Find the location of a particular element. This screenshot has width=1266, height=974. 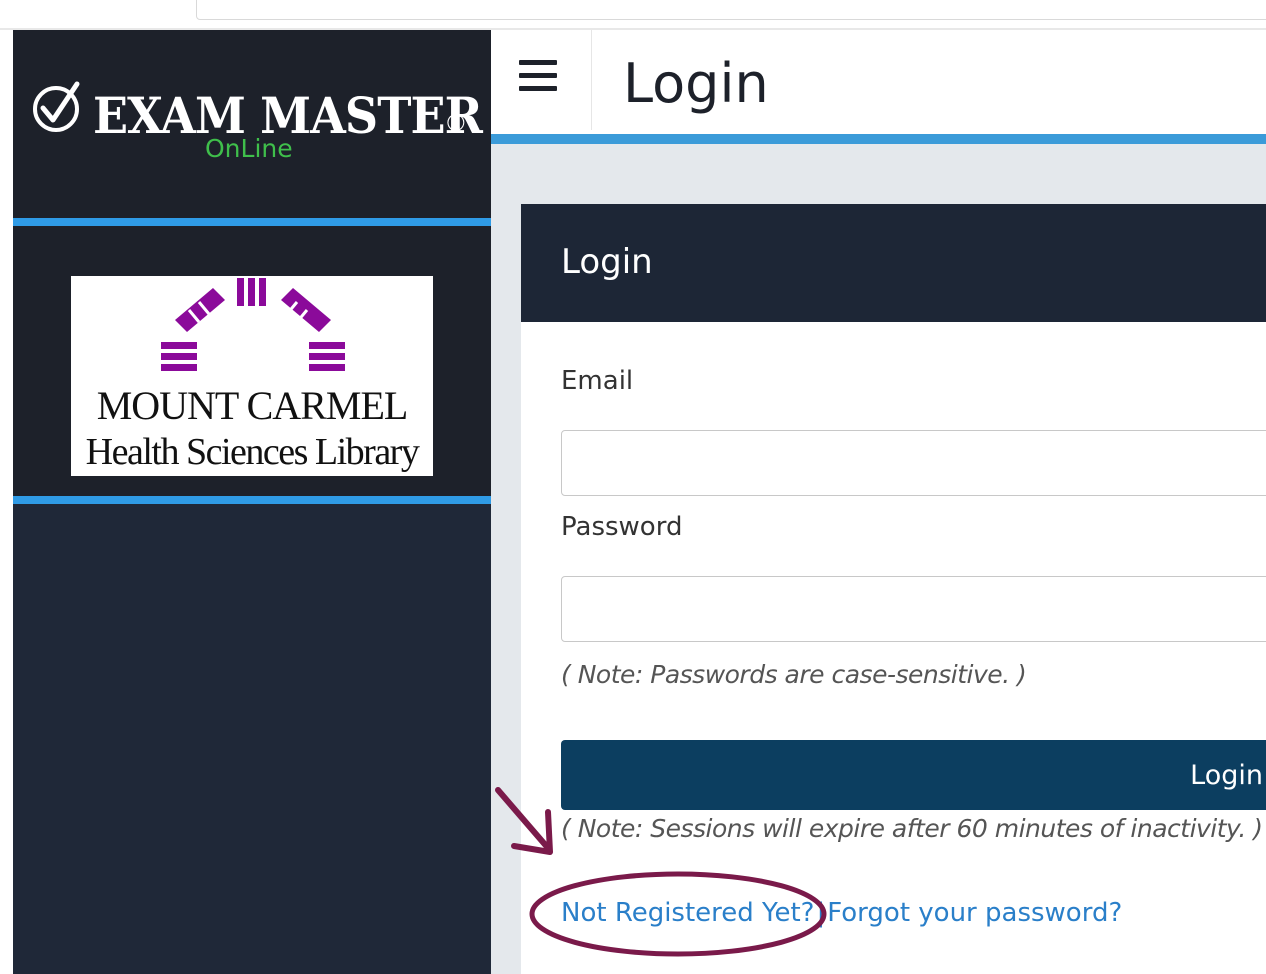

page-title: Login is located at coordinates (696, 83).